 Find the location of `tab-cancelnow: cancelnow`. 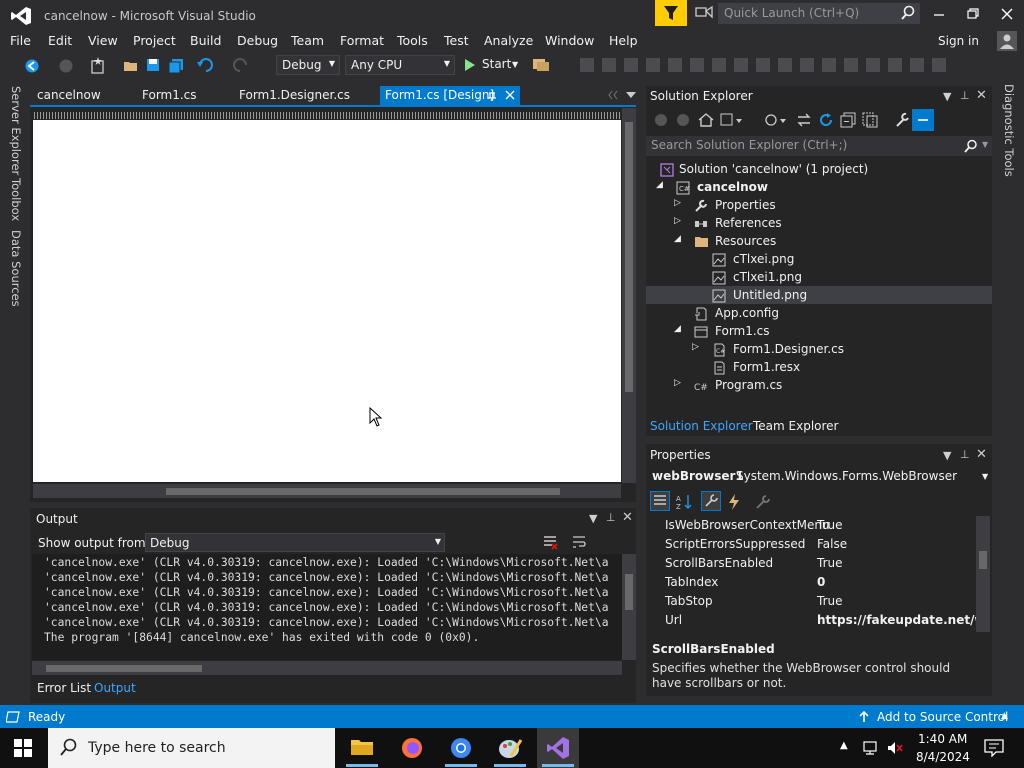

tab-cancelnow: cancelnow is located at coordinates (69, 96).